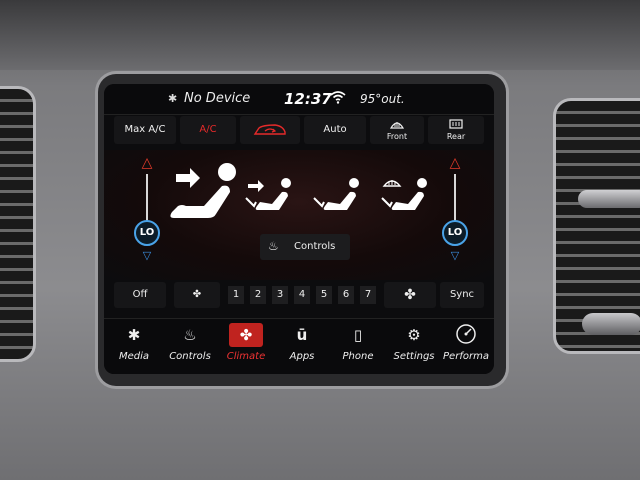 The width and height of the screenshot is (640, 480). I want to click on fan-speed-2: 2, so click(258, 295).